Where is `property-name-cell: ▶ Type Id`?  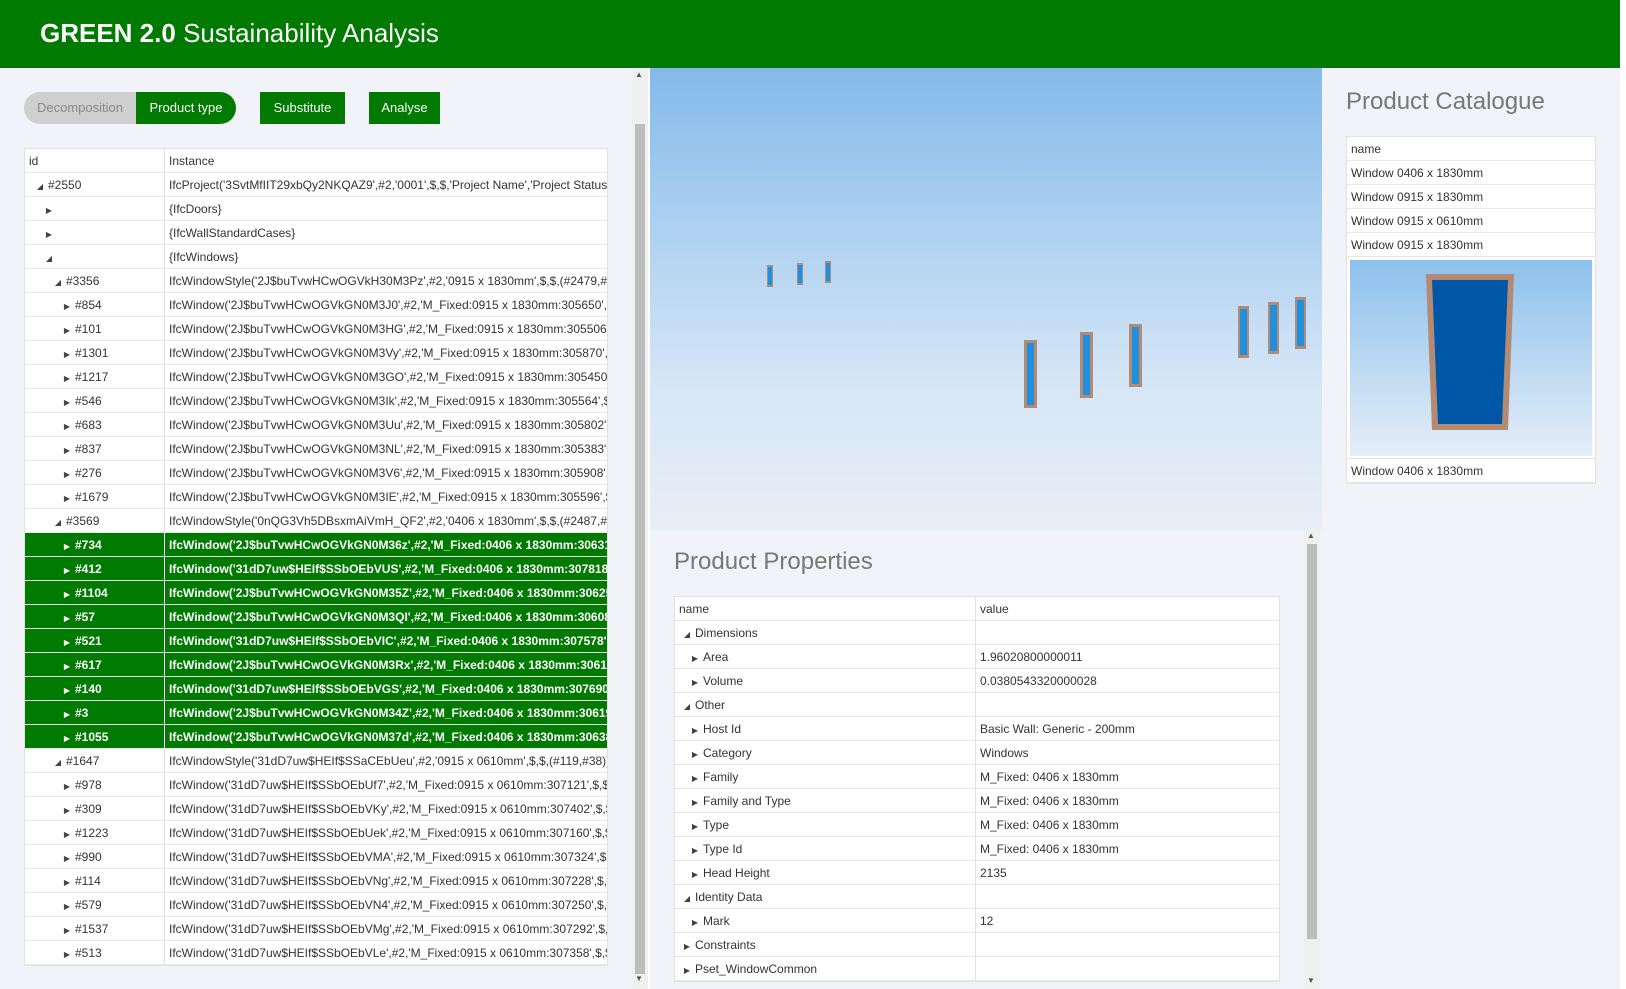 property-name-cell: ▶ Type Id is located at coordinates (825, 849).